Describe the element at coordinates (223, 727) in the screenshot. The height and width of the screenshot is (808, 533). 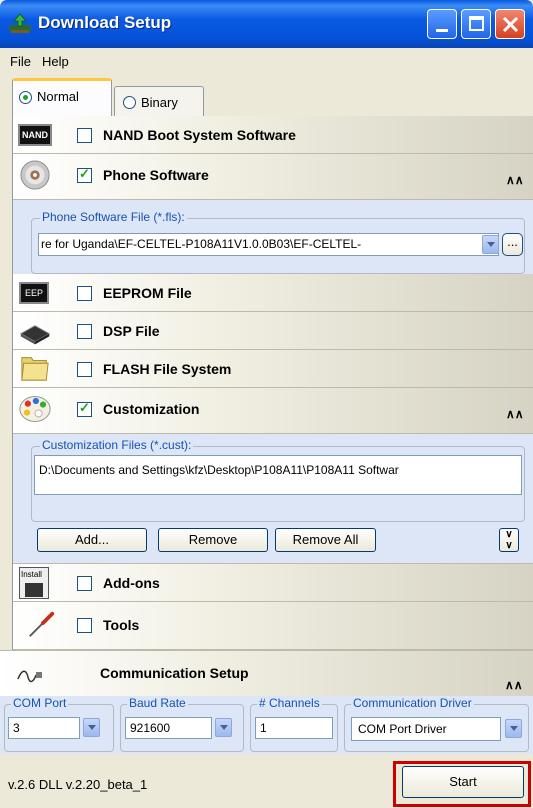
I see `baud-rate-dropdown-icon` at that location.